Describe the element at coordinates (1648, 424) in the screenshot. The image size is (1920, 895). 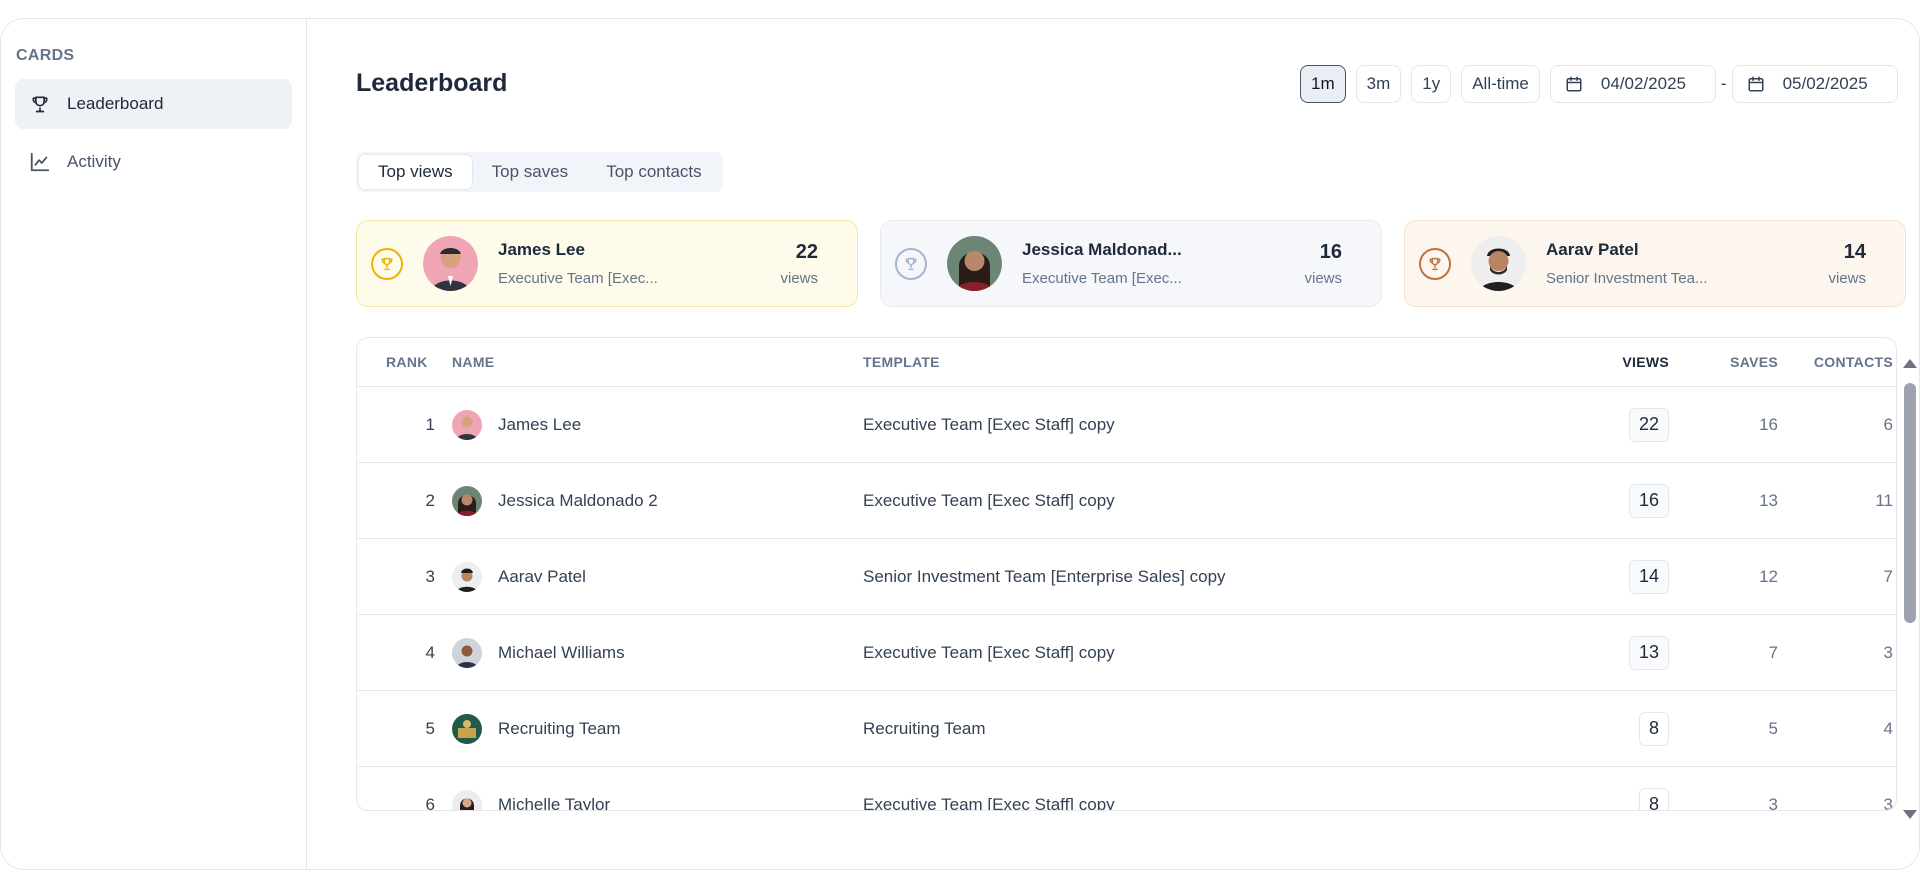
I see `views-badge: 22` at that location.